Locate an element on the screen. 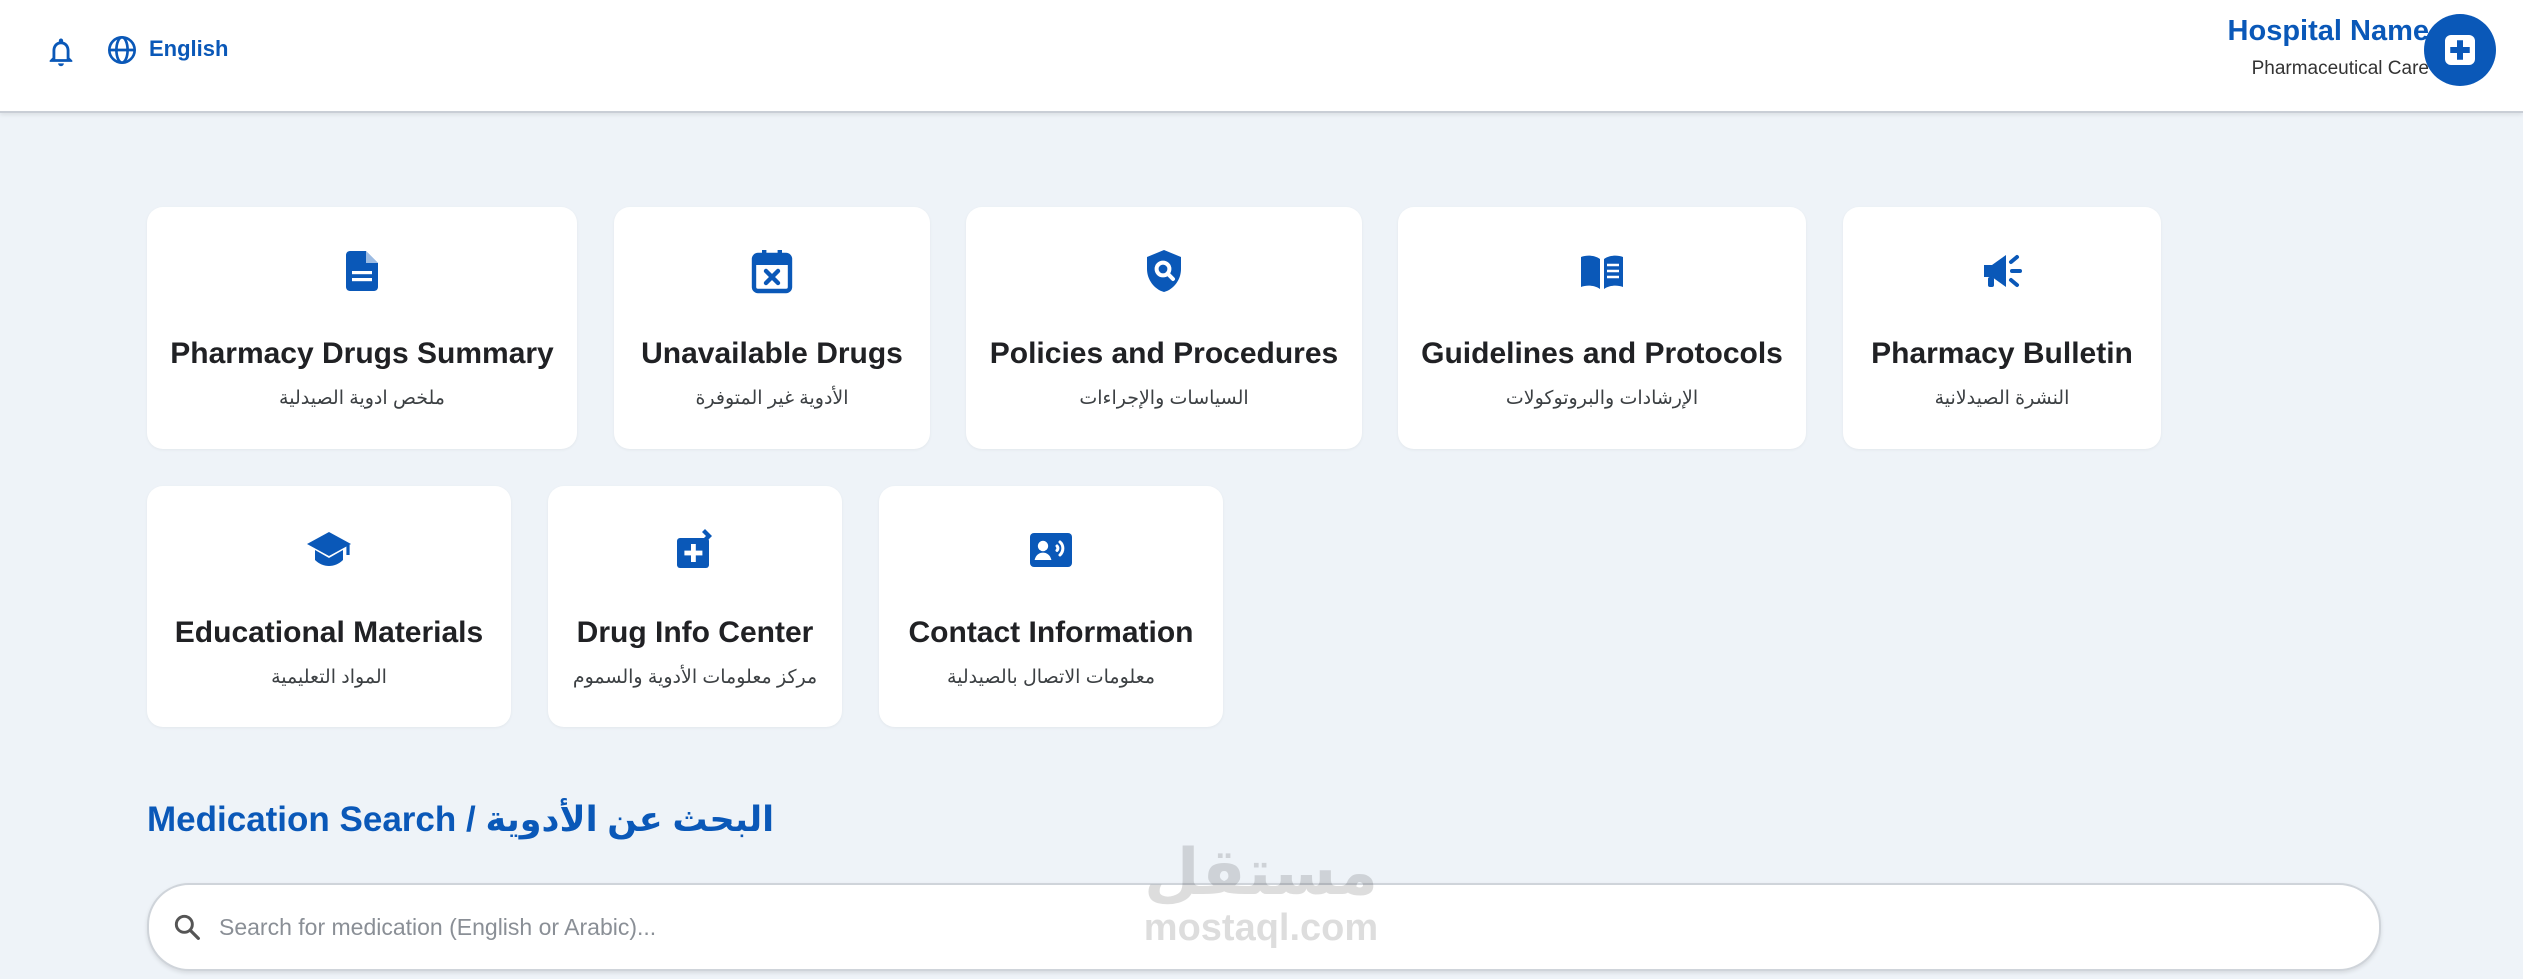 This screenshot has width=2523, height=979. search-icon is located at coordinates (187, 927).